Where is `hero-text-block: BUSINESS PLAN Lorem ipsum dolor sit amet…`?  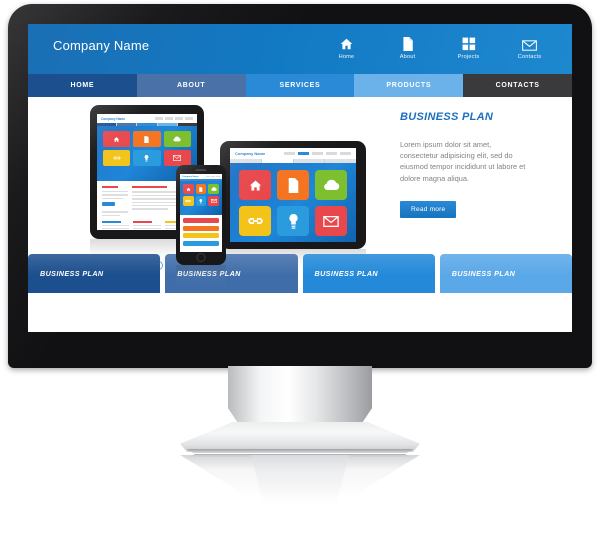
hero-text-block: BUSINESS PLAN Lorem ipsum dolor sit amet… is located at coordinates (475, 164).